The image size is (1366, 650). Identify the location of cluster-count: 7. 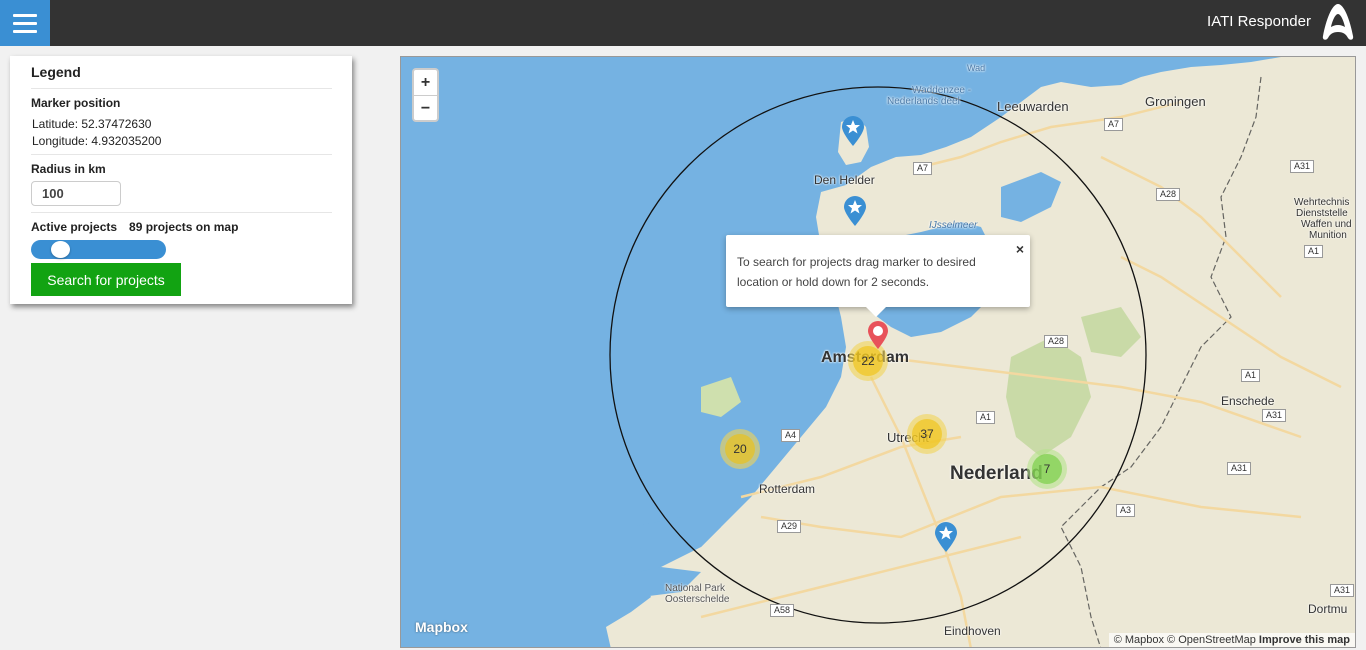
(1047, 469).